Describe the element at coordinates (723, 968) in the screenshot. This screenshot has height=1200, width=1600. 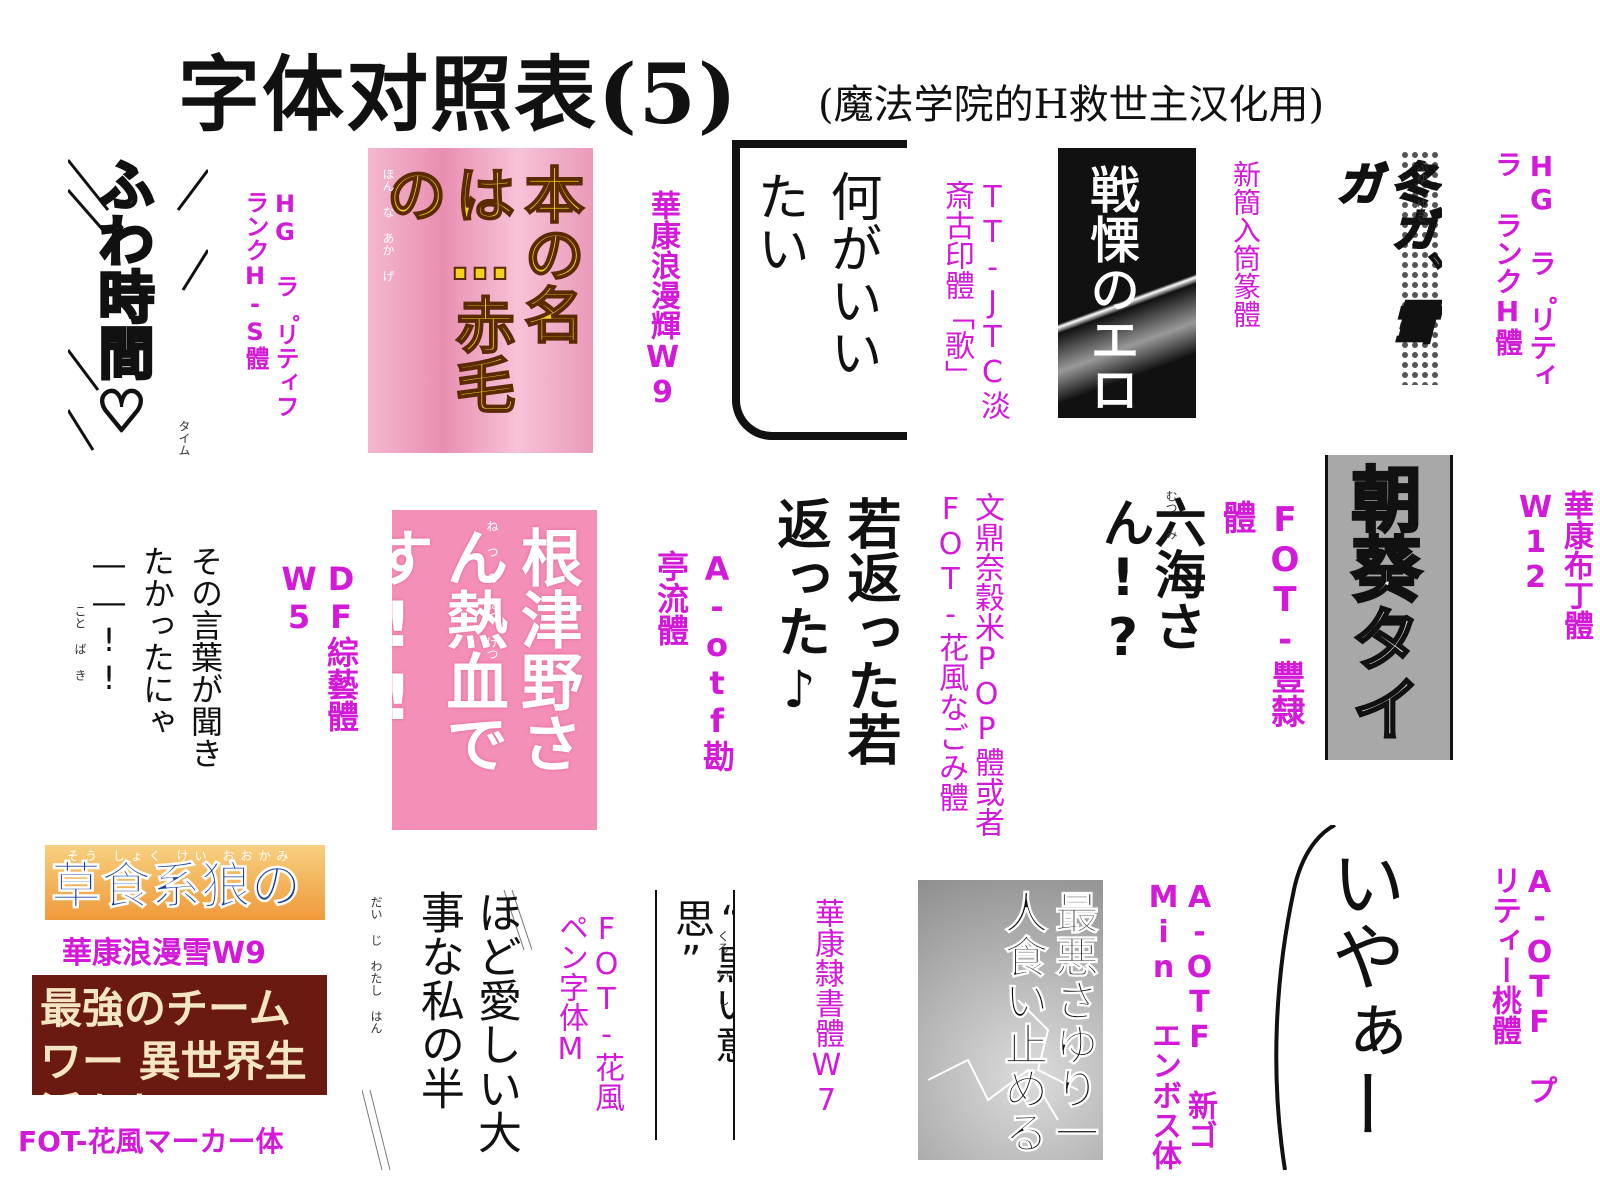
I see `sample-ruby-14: くろ い し` at that location.